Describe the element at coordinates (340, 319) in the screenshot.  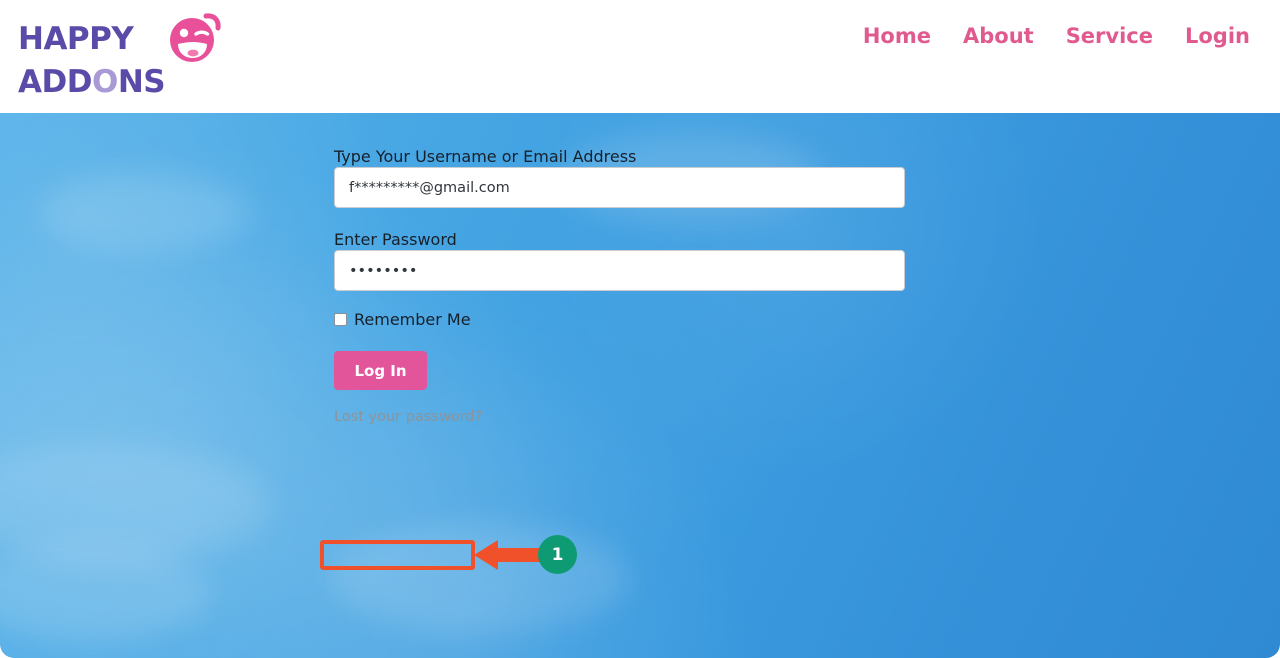
I see `remember-me-checkbox` at that location.